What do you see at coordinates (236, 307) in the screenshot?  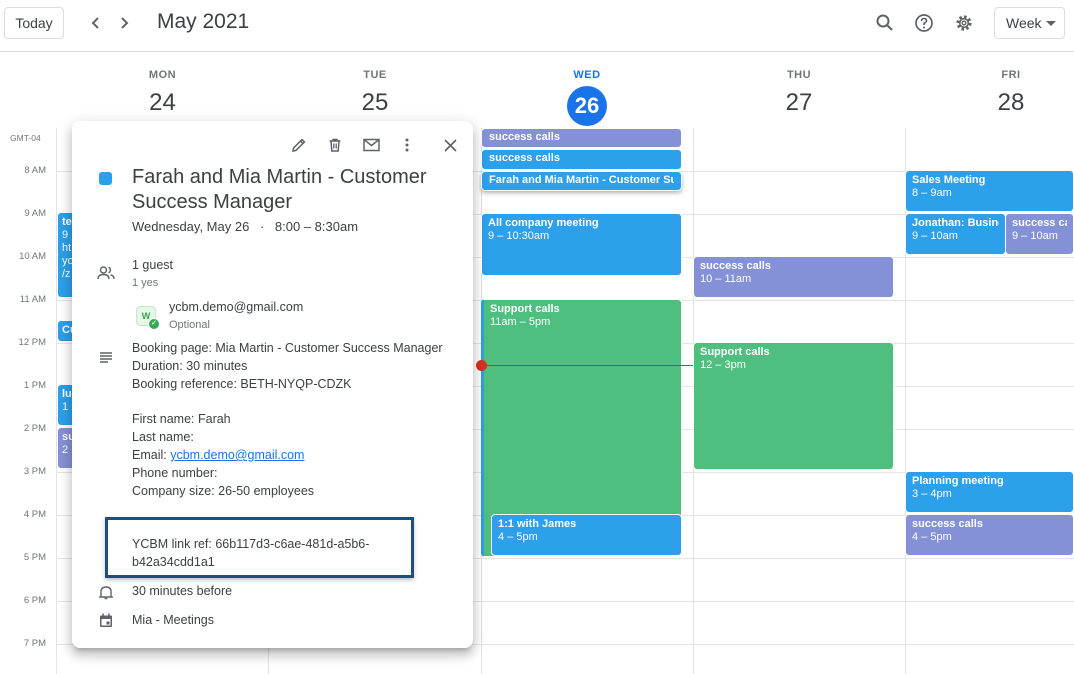 I see `guest-email: ycbm.demo@gmail.com` at bounding box center [236, 307].